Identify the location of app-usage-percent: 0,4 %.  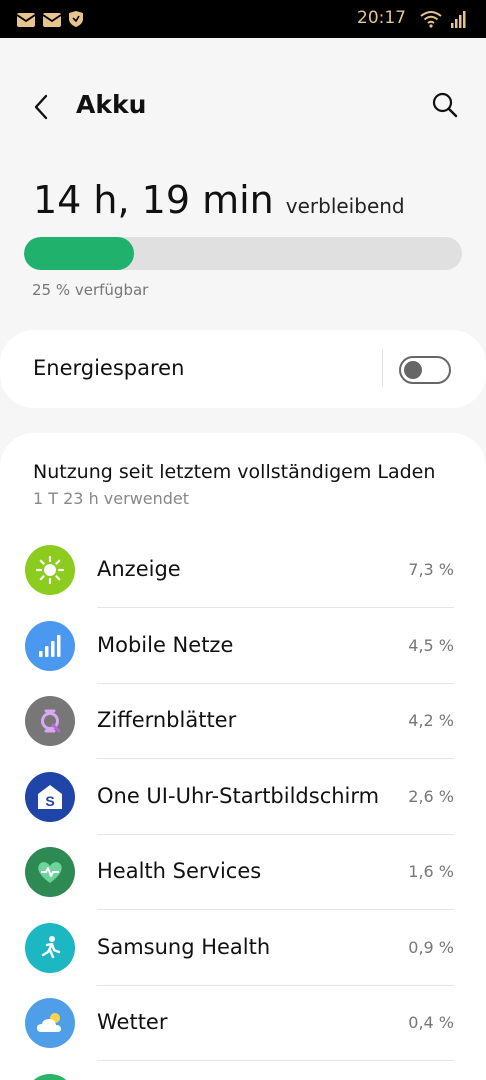
(431, 1022).